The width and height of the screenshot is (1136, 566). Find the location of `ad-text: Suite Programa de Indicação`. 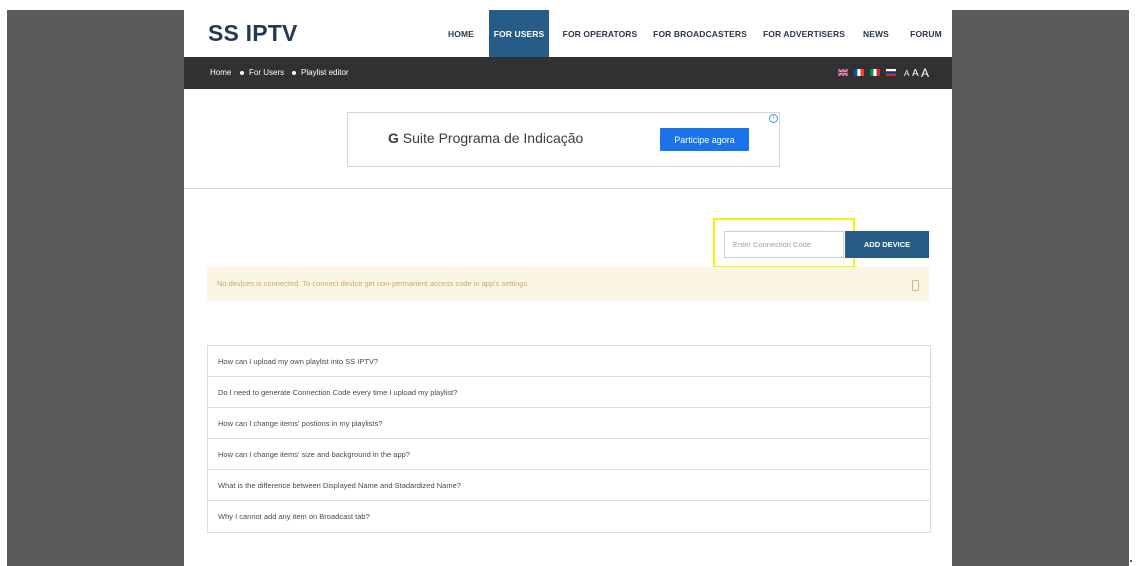

ad-text: Suite Programa de Indicação is located at coordinates (493, 138).